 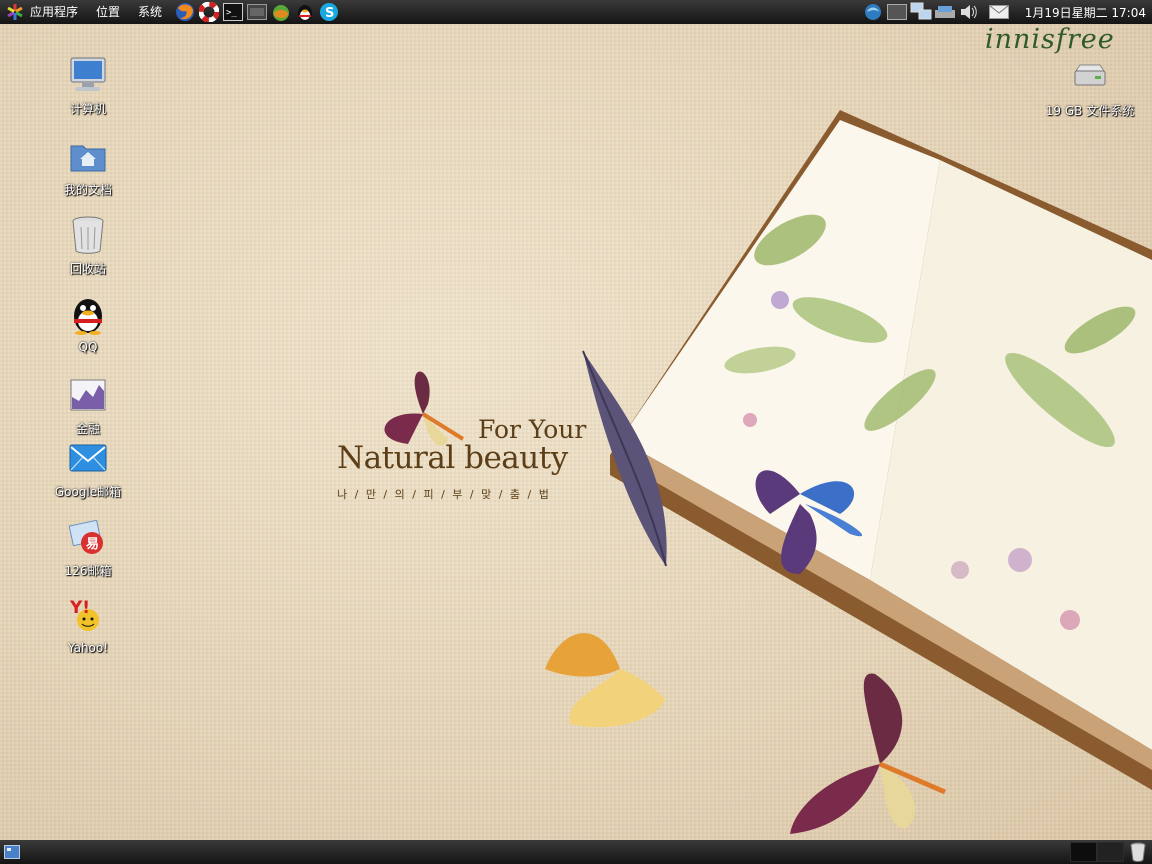 What do you see at coordinates (1050, 39) in the screenshot?
I see `brand-logo: innisfree` at bounding box center [1050, 39].